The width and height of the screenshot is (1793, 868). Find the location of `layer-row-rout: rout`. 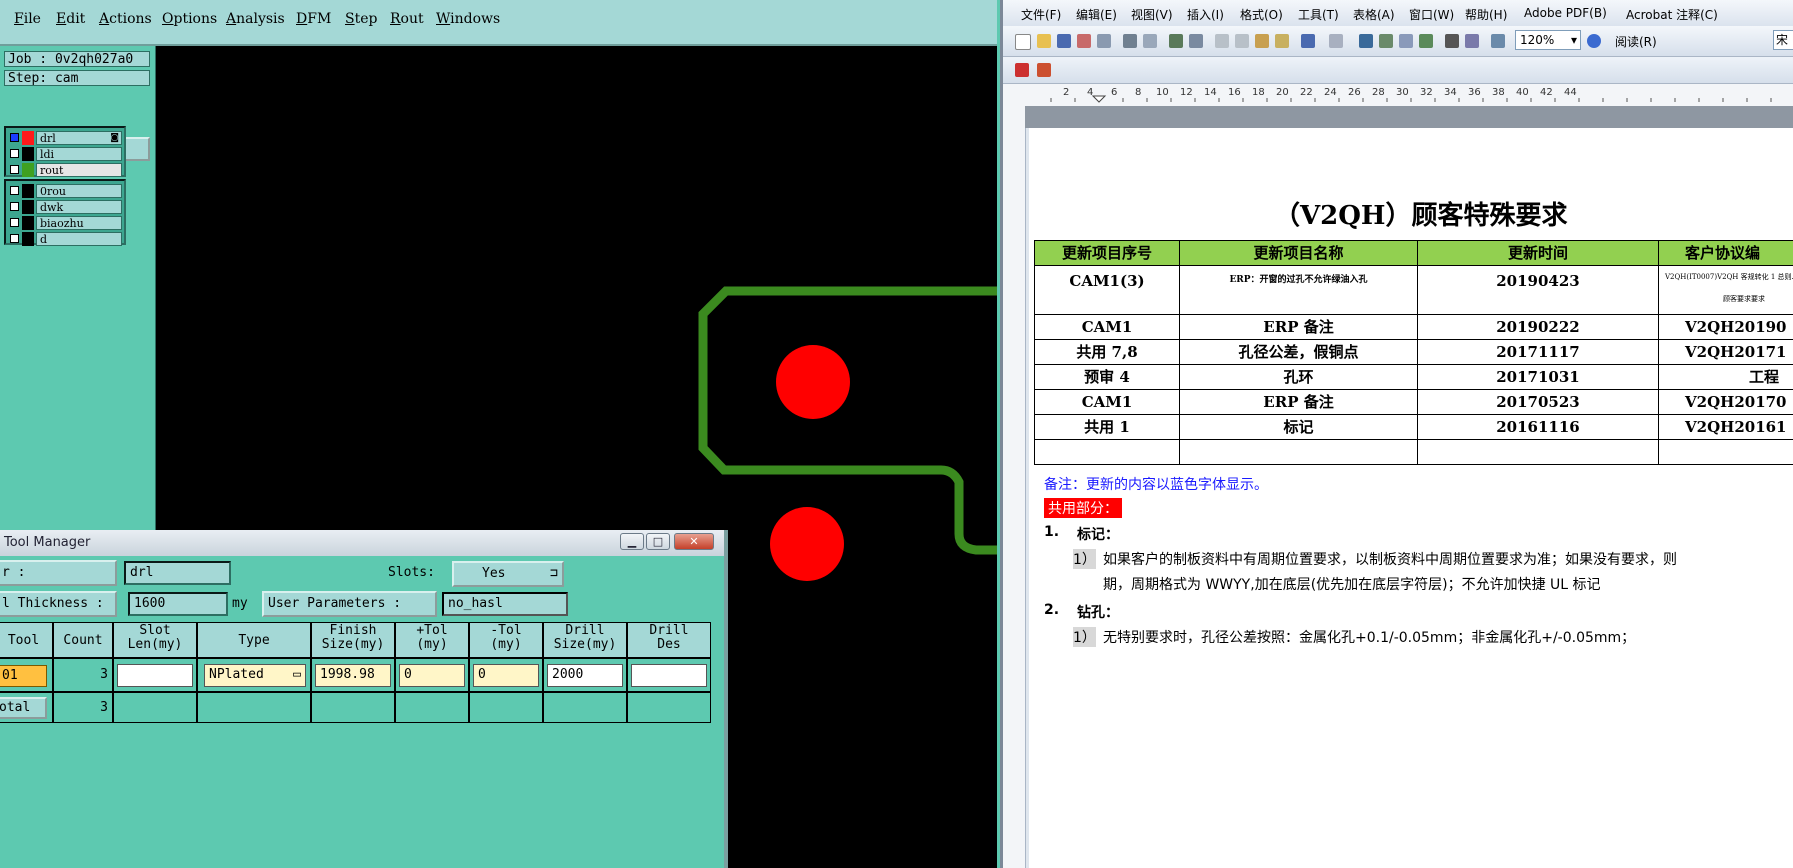

layer-row-rout: rout is located at coordinates (65, 169).